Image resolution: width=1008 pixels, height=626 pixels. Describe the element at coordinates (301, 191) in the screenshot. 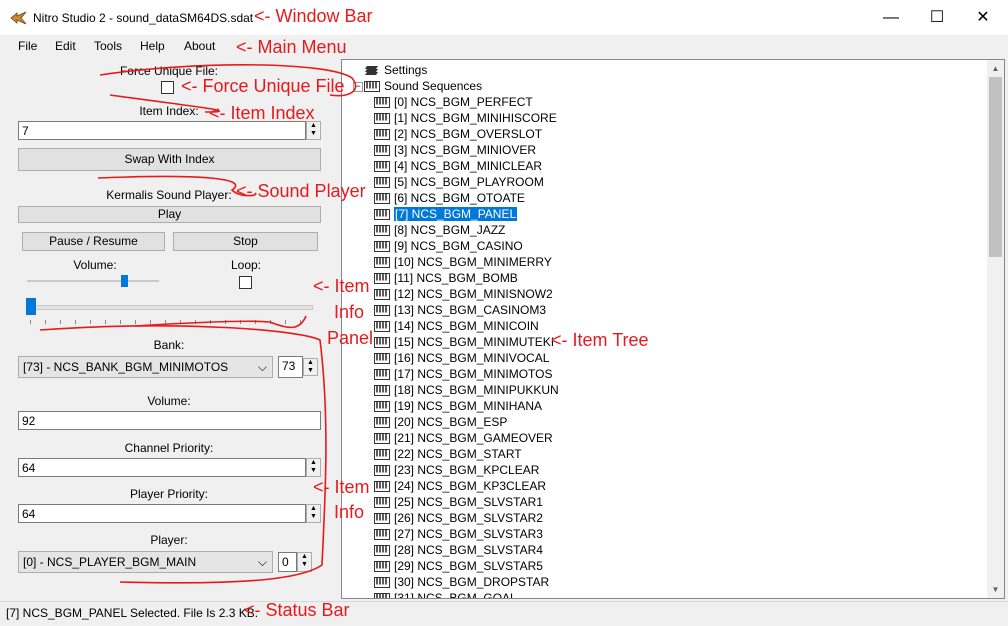

I see `annotation-sound-player: <- Sound Player` at that location.